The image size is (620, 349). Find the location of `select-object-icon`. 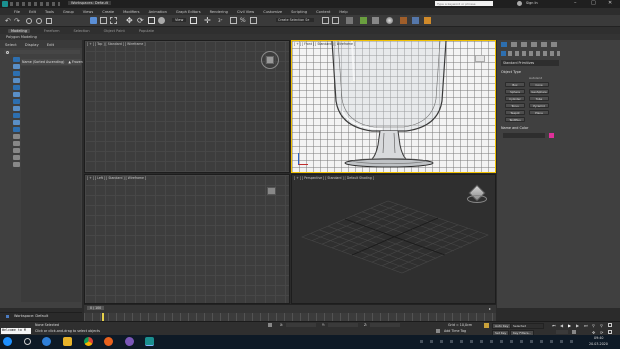

select-object-icon is located at coordinates (93, 20).